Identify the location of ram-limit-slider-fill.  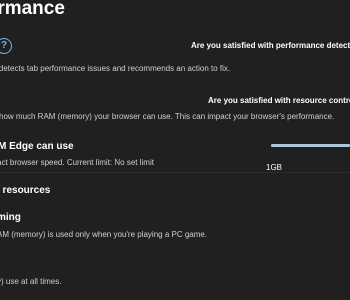
(310, 145).